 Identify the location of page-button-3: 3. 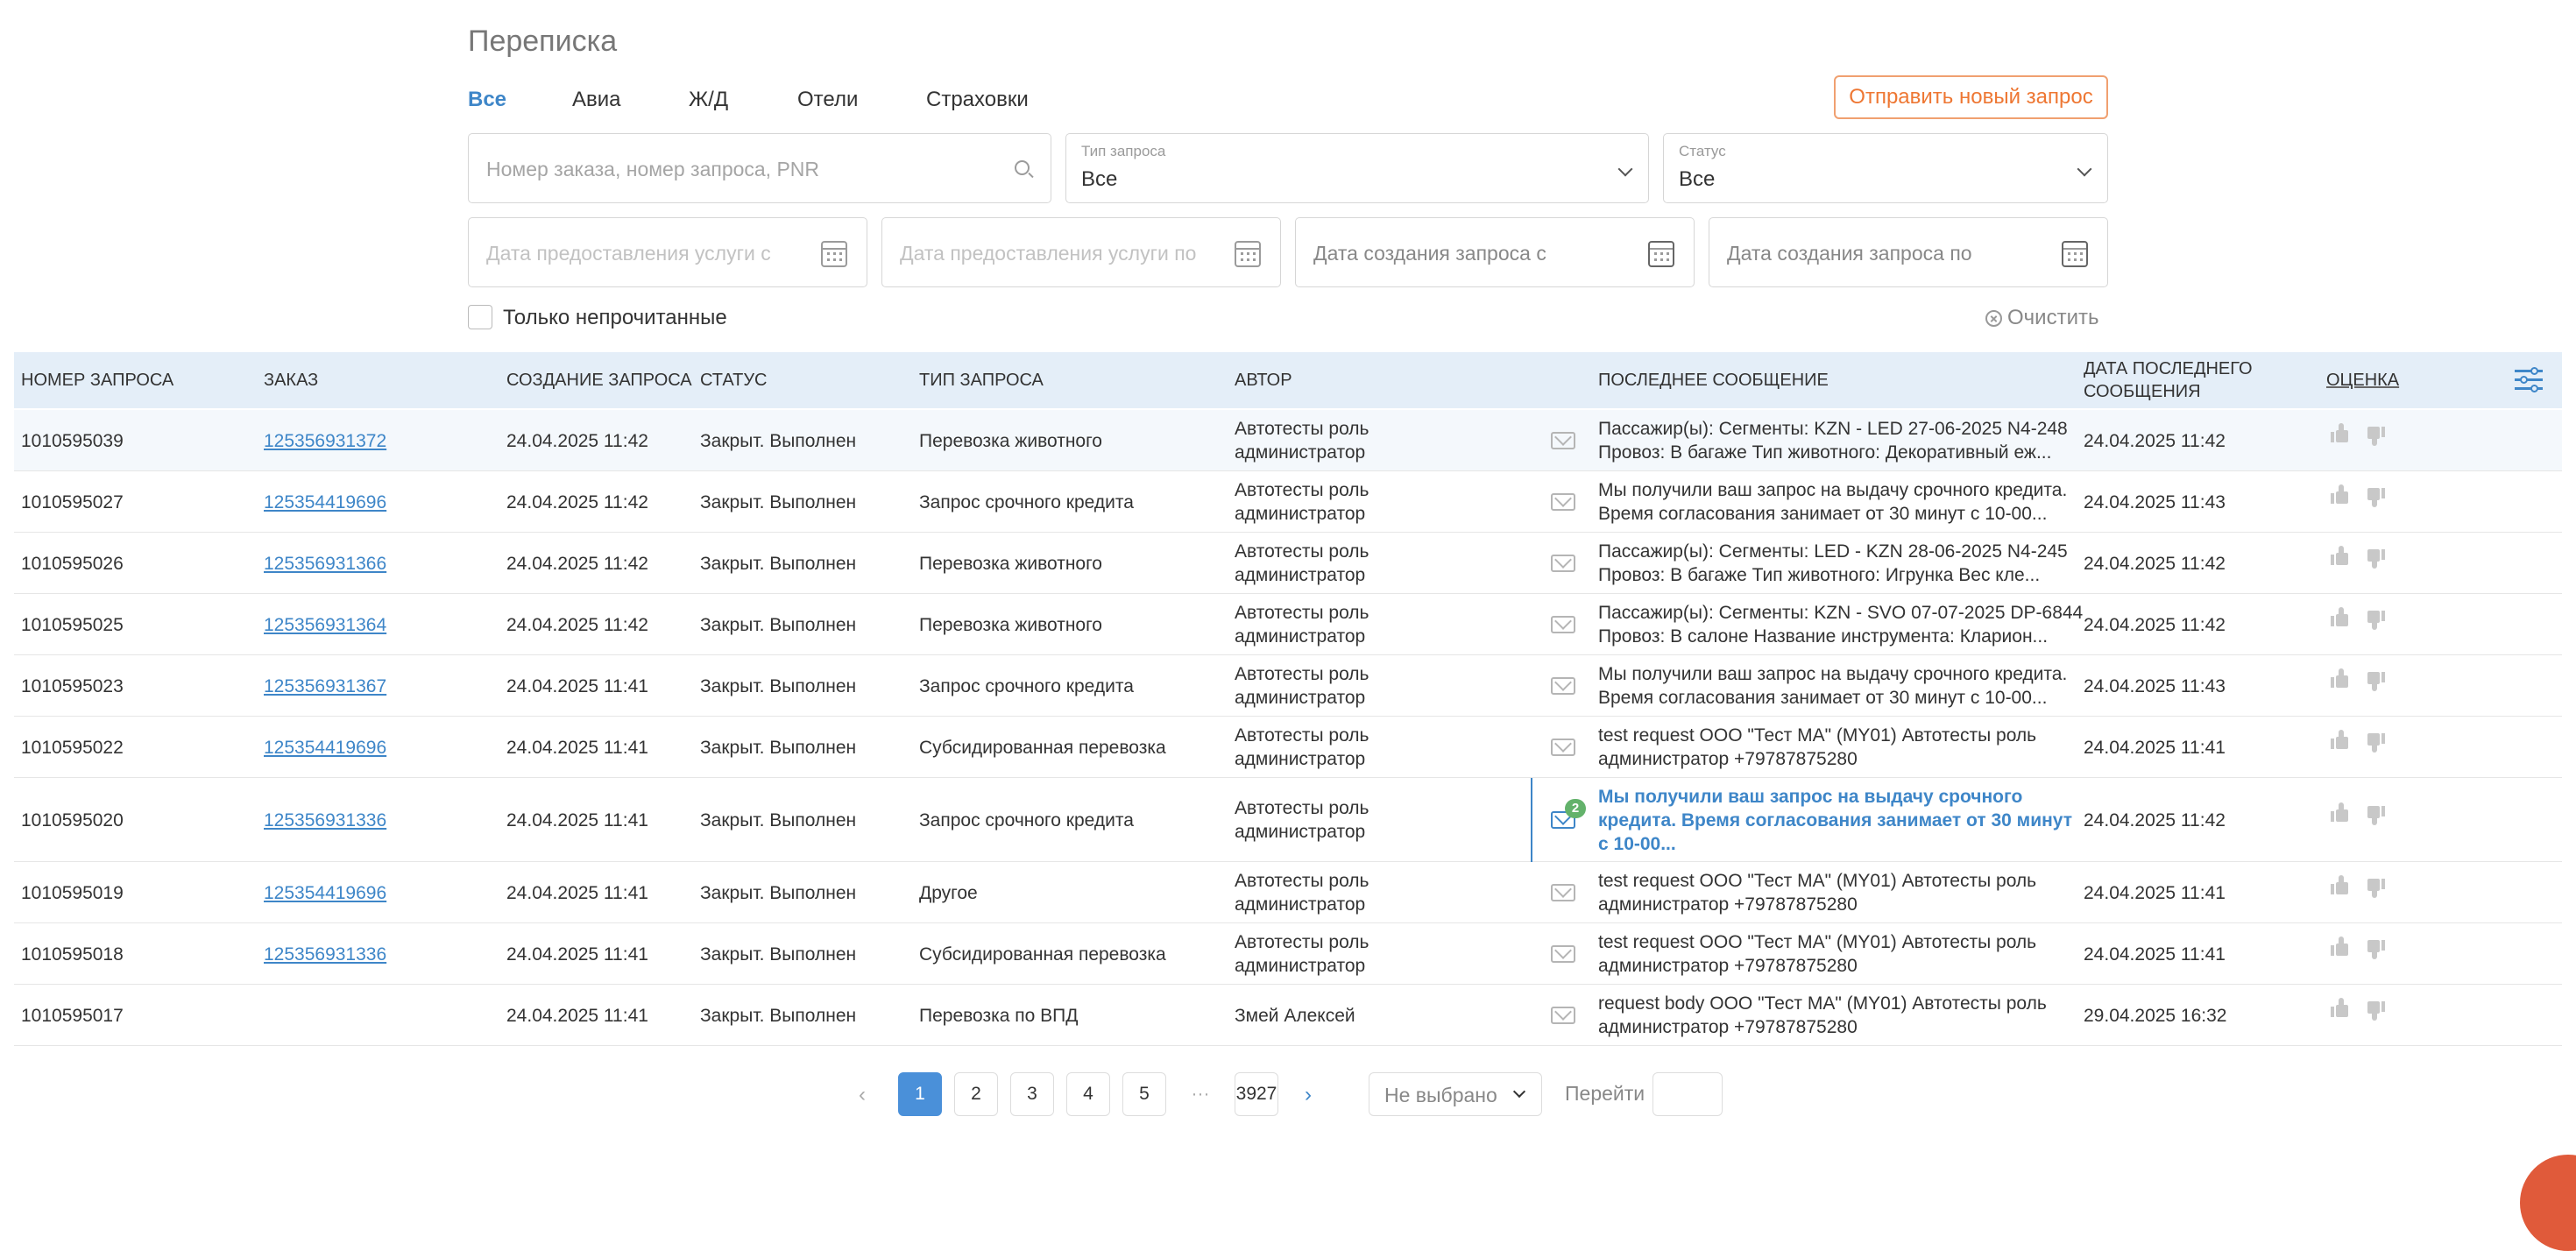
(1032, 1094).